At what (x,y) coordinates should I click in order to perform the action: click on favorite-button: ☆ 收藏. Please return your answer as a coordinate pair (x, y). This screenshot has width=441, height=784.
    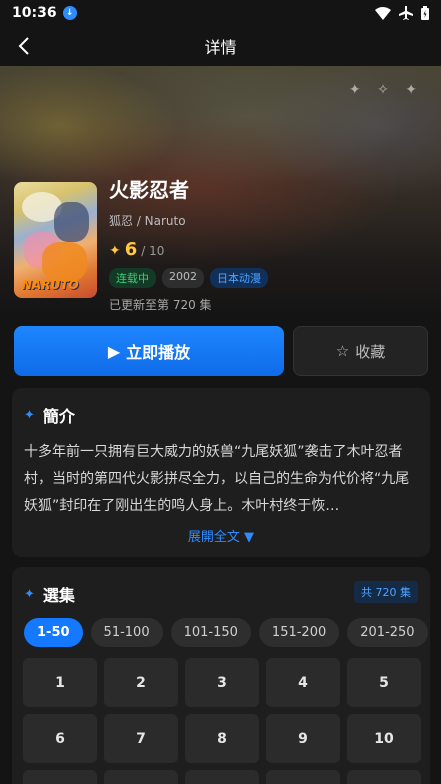
    Looking at the image, I should click on (360, 351).